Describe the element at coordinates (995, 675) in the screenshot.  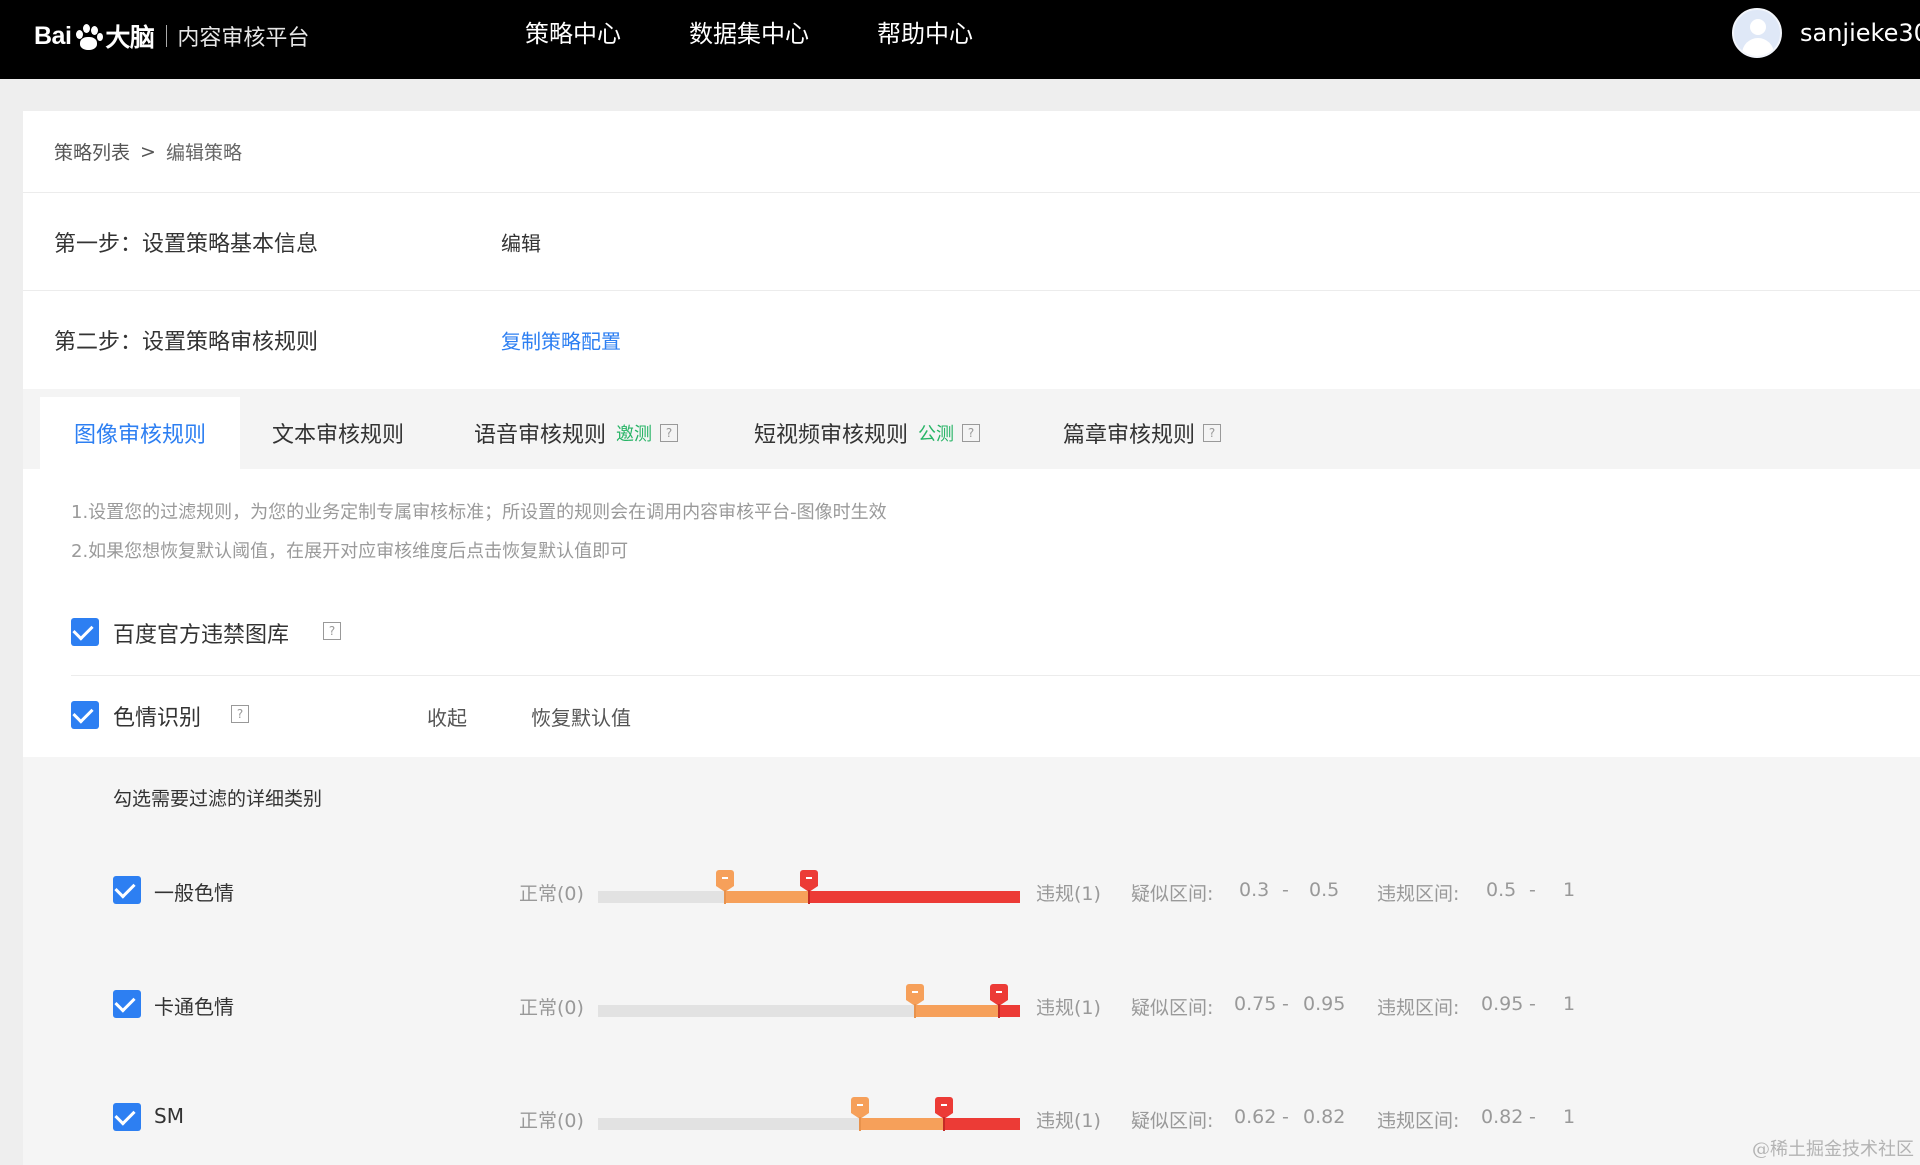
I see `divider` at that location.